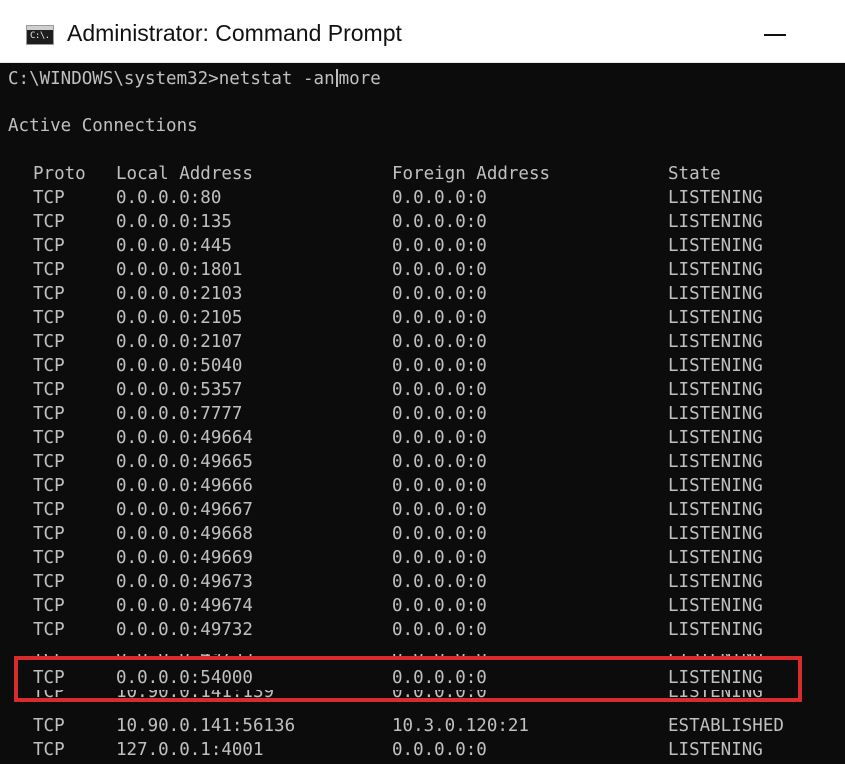  I want to click on cell-local-address: 0.0.0.0:135, so click(174, 222).